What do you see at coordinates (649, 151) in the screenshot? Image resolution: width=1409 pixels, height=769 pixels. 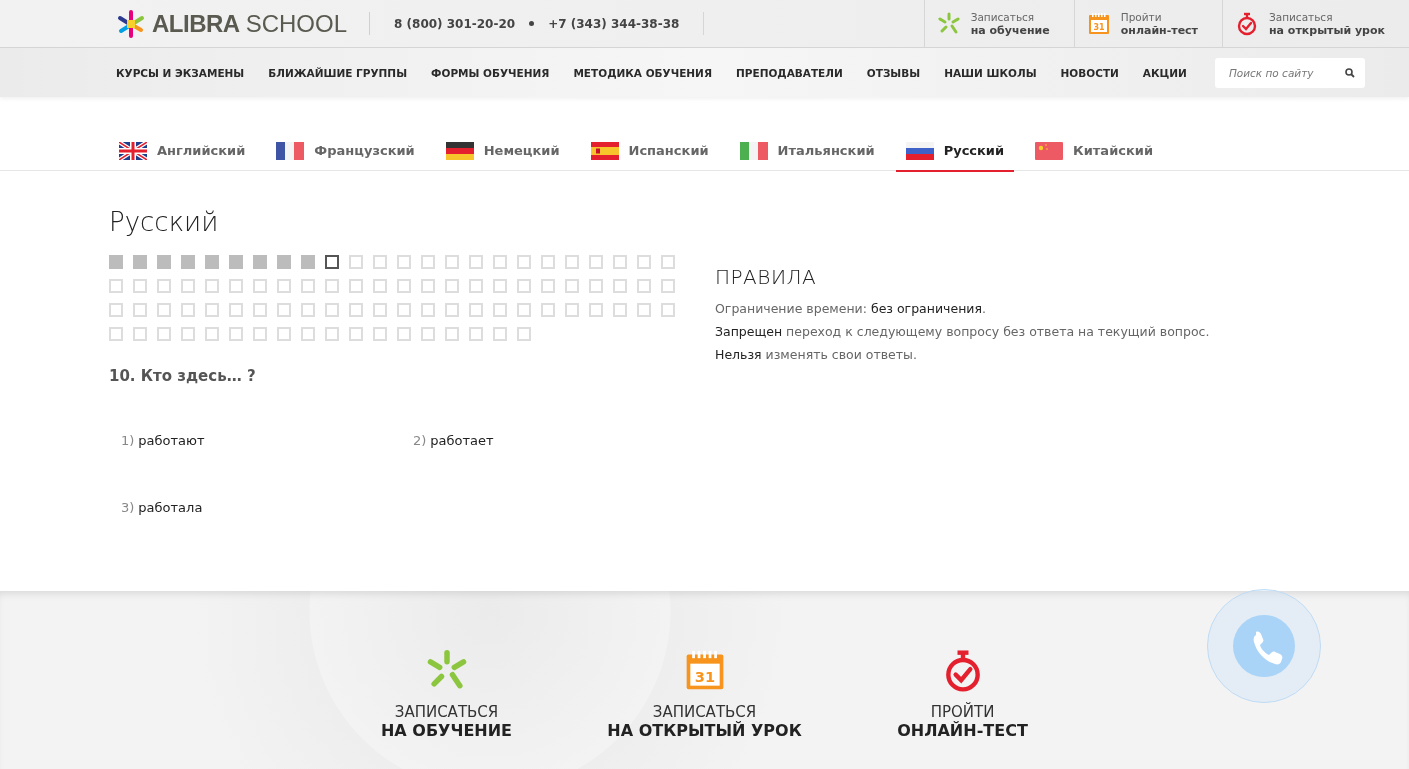 I see `language-tab: Испанский` at bounding box center [649, 151].